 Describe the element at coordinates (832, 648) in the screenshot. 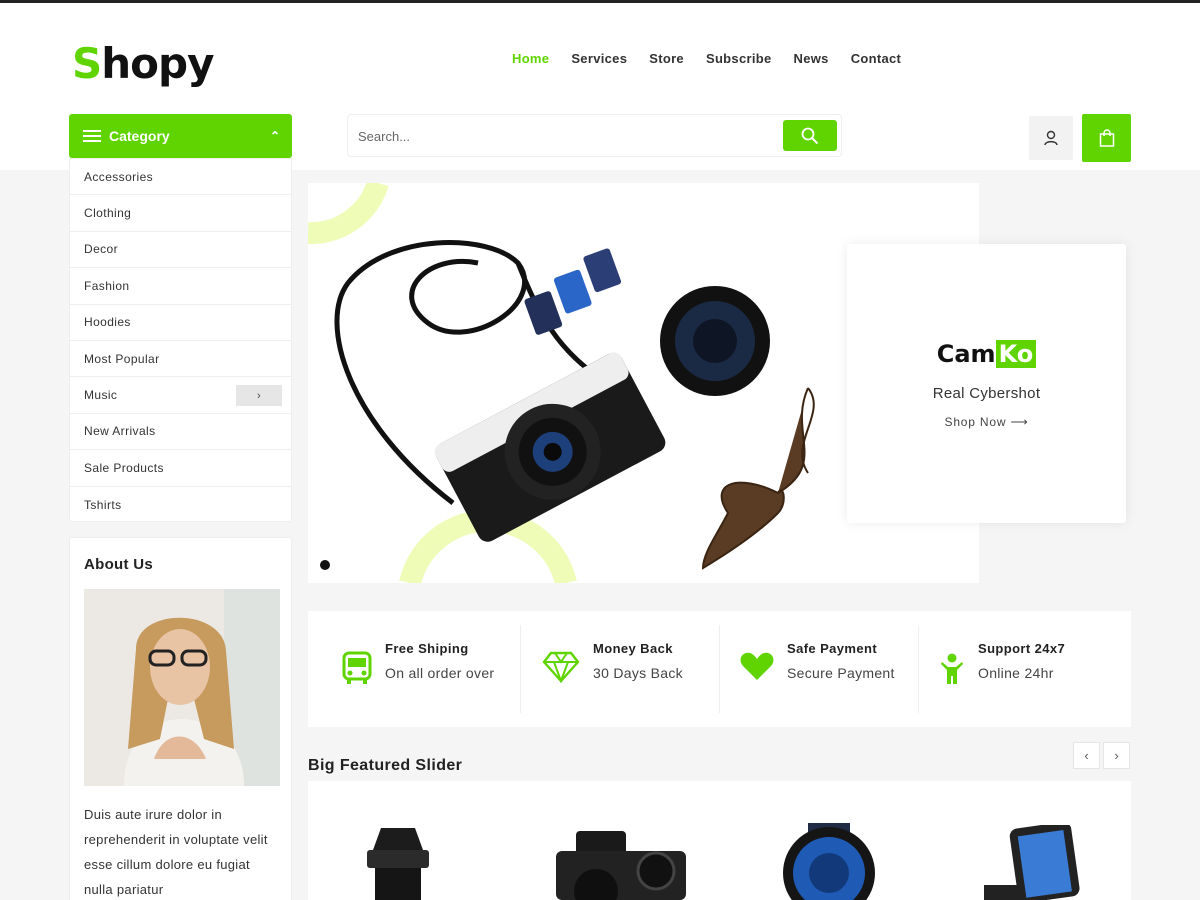

I see `feature-title: Safe Payment` at that location.